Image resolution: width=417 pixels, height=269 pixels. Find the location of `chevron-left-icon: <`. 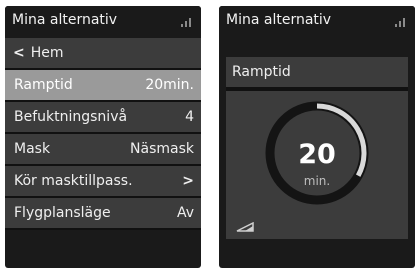

chevron-left-icon: < is located at coordinates (19, 53).